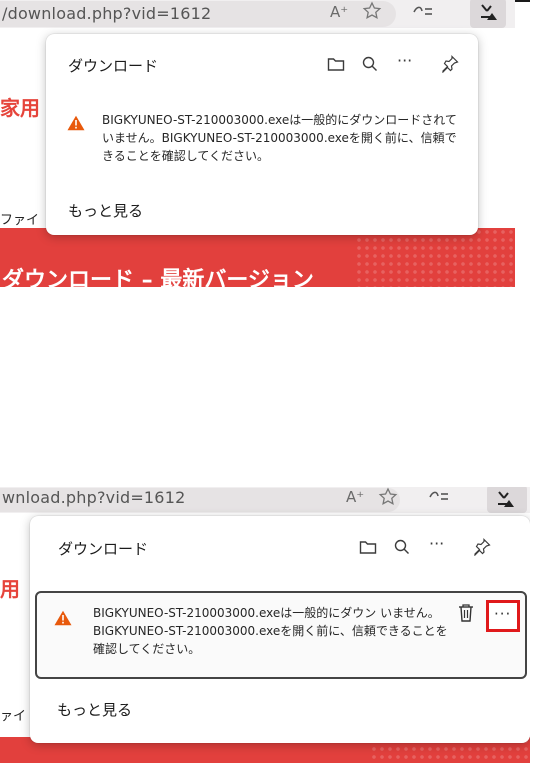  What do you see at coordinates (13, 716) in the screenshot?
I see `file-label-fragment: ァイ` at bounding box center [13, 716].